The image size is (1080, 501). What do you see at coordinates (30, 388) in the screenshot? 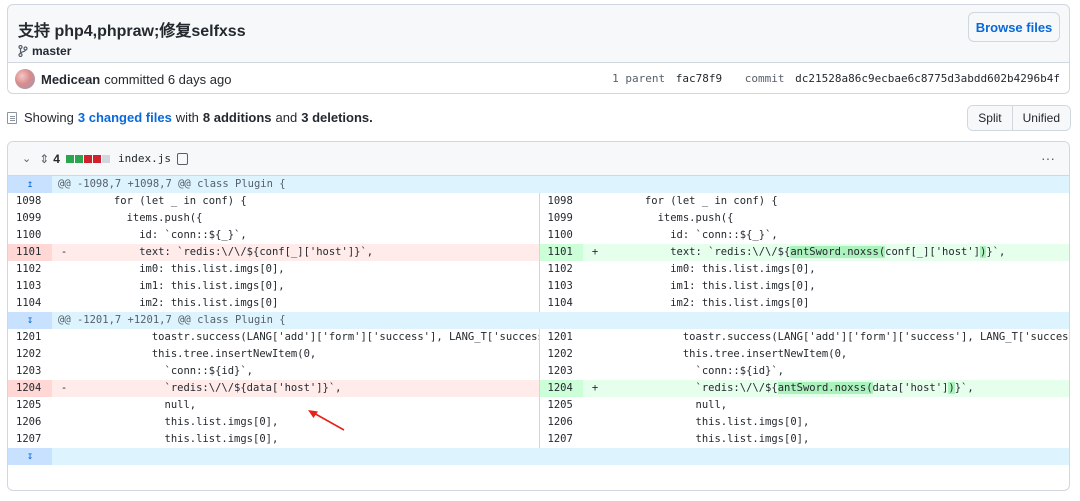
I see `deleted-line-number: 1204` at bounding box center [30, 388].